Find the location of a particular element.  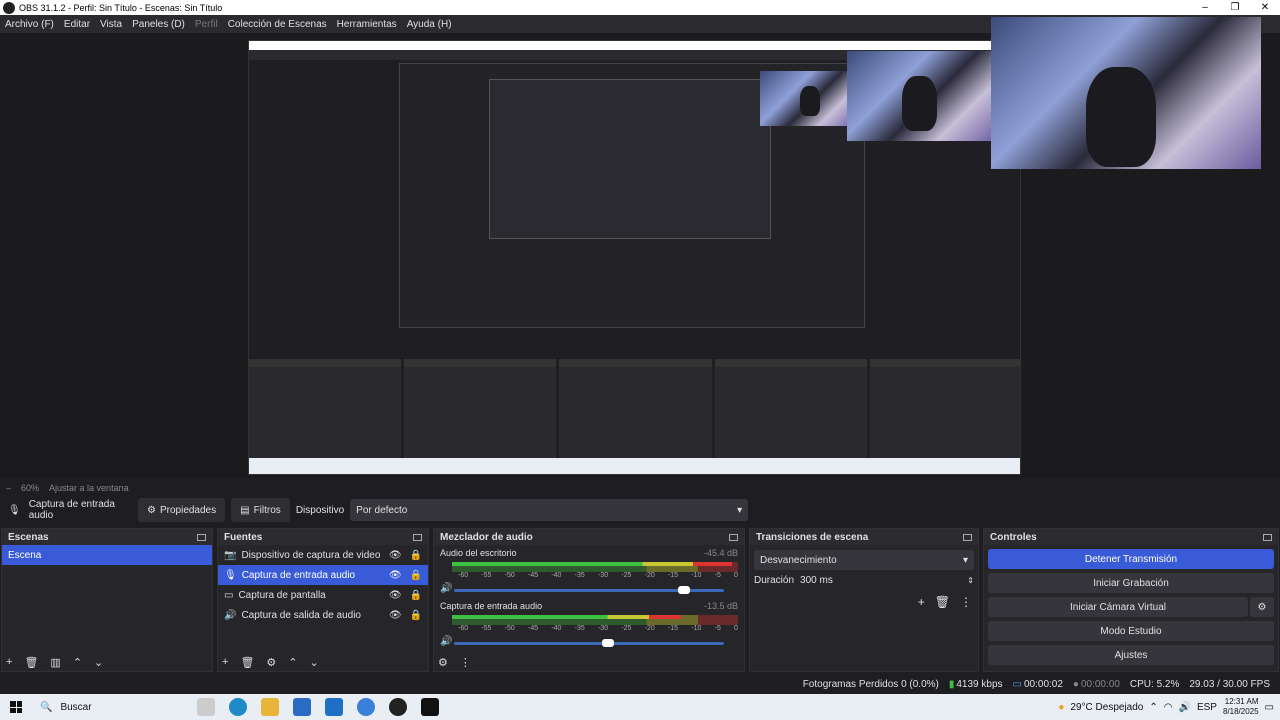

search-icon: 🔍 is located at coordinates (46, 707).